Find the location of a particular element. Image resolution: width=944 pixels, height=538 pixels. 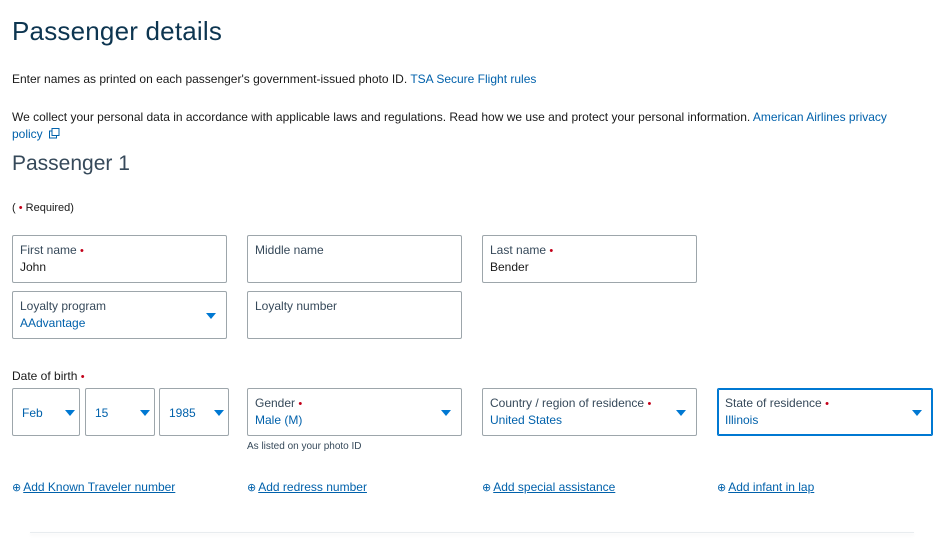

required-label: Required) is located at coordinates (48, 208).